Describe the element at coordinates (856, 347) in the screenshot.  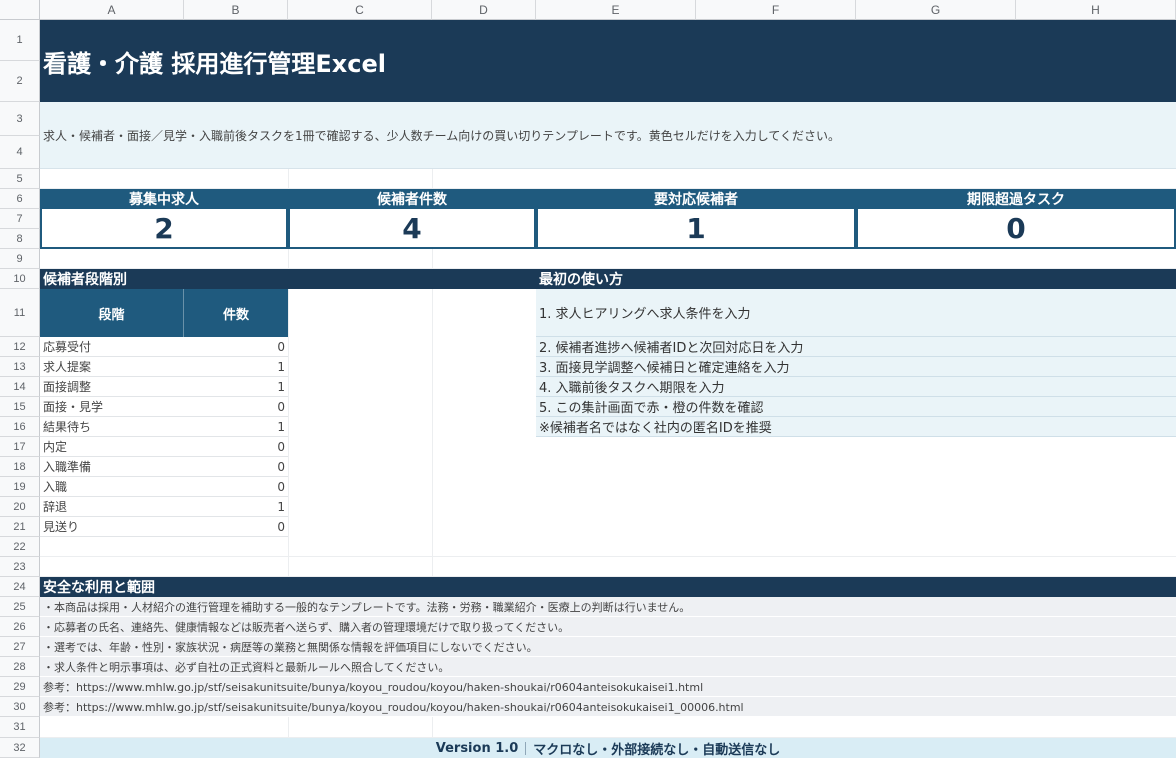
I see `howto-step: 2. 候補者進捗へ候補者IDと次回対応日を入力` at that location.